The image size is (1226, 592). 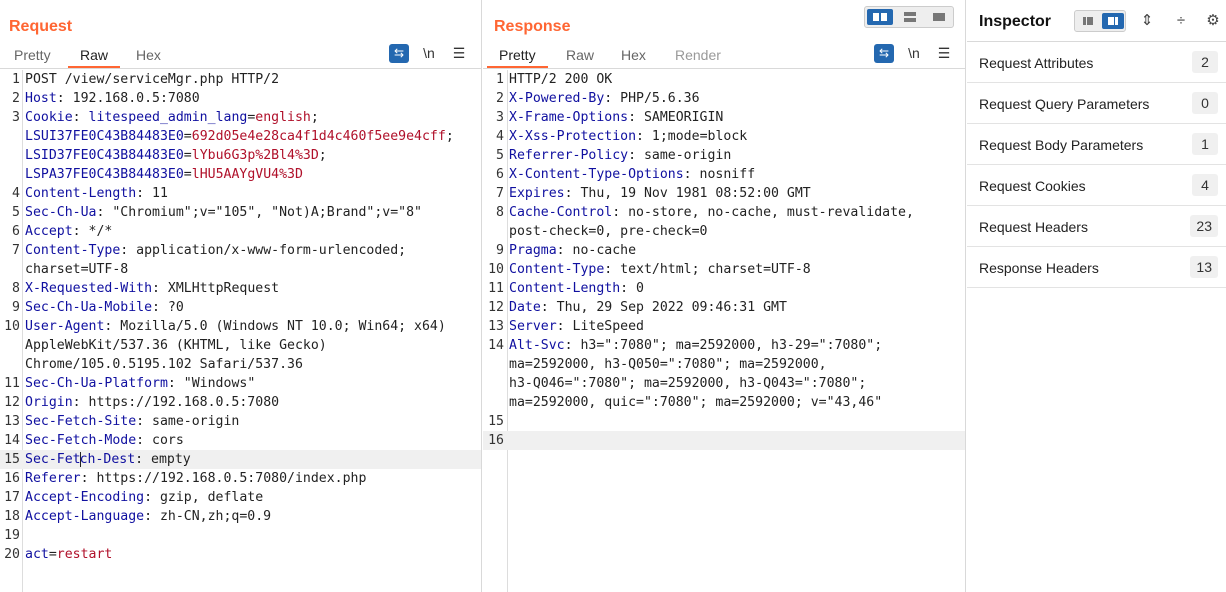 I want to click on request-line: LSID37FE0C43B84483E0=lYbu6G3p%2Bl4%3D;, so click(x=240, y=155).